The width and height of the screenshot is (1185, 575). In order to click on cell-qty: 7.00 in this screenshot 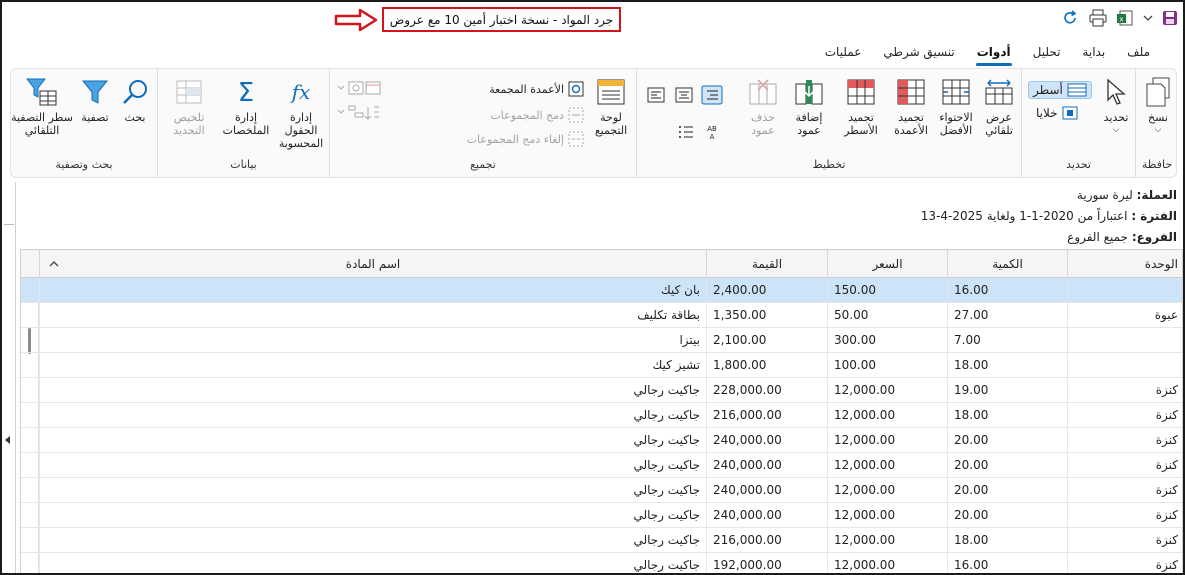, I will do `click(1007, 340)`.